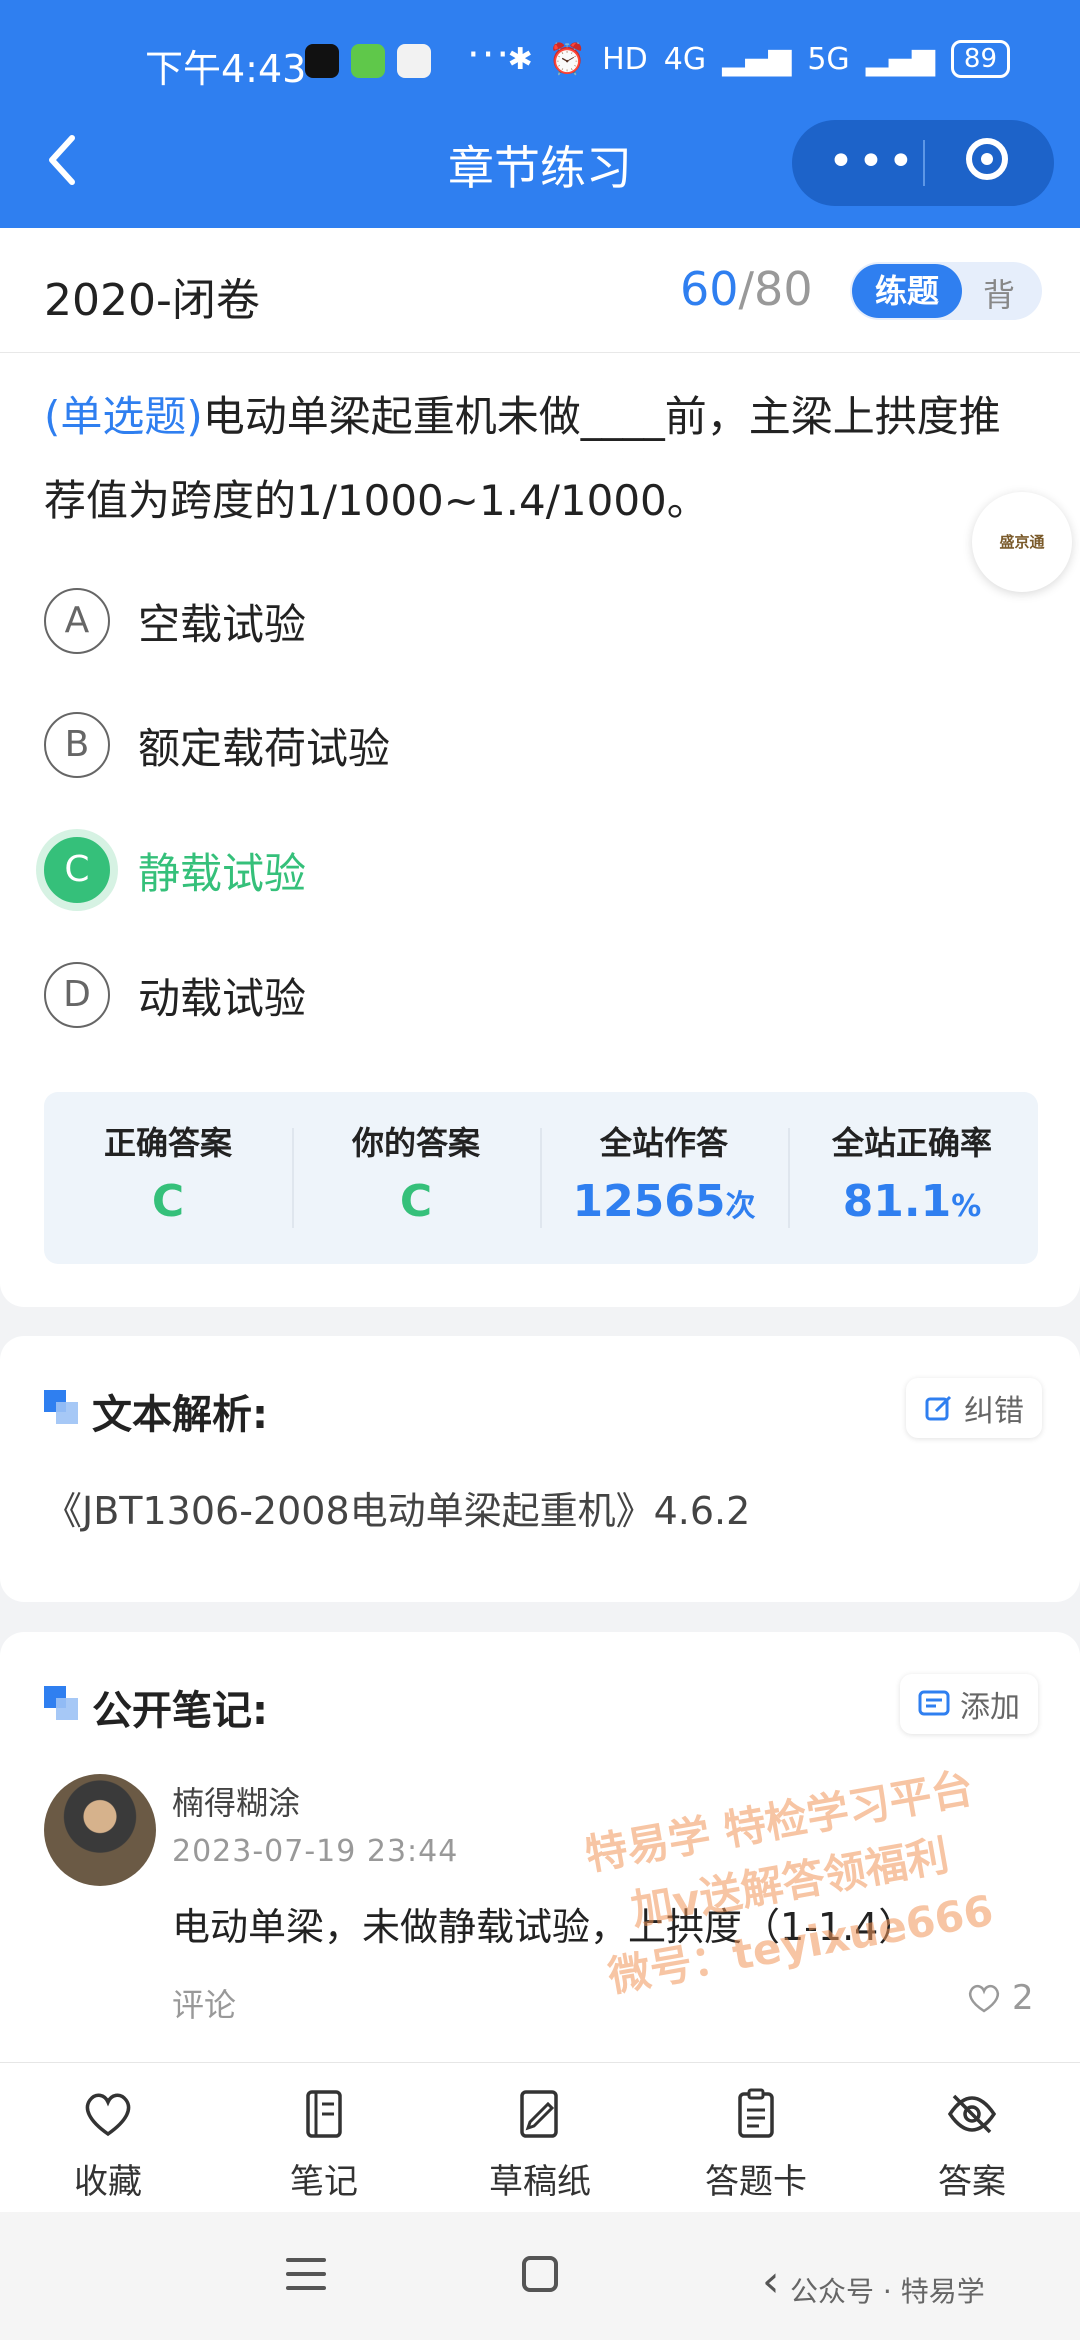  I want to click on add-note-button: 添加, so click(969, 1704).